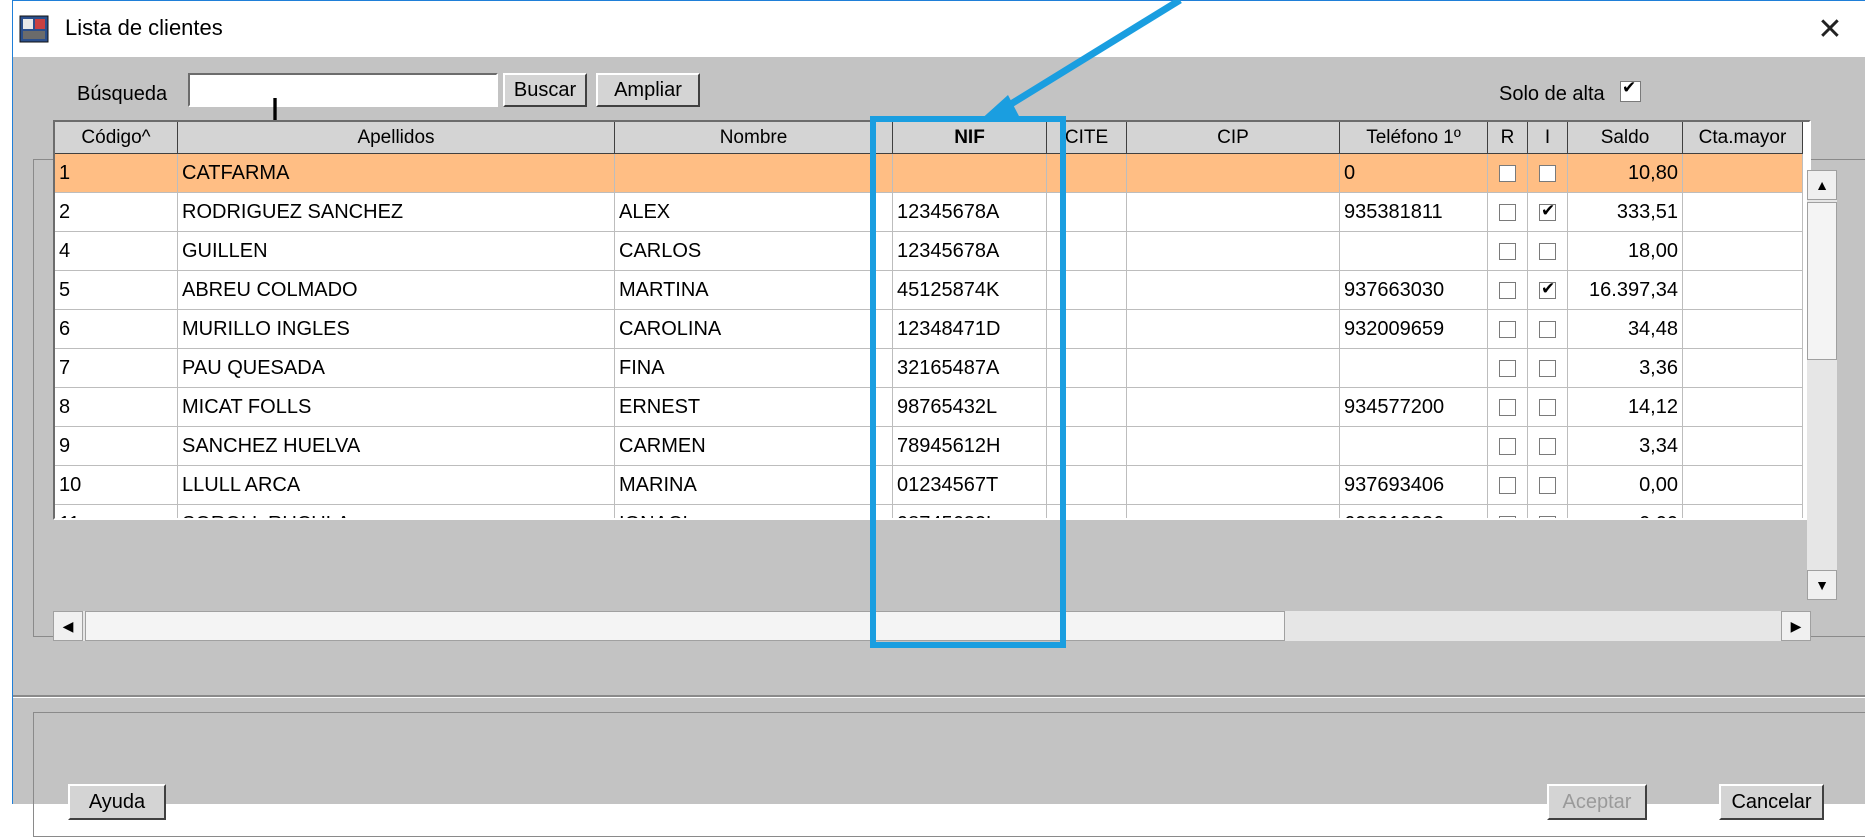  What do you see at coordinates (1597, 802) in the screenshot?
I see `aceptar-button: Aceptar` at bounding box center [1597, 802].